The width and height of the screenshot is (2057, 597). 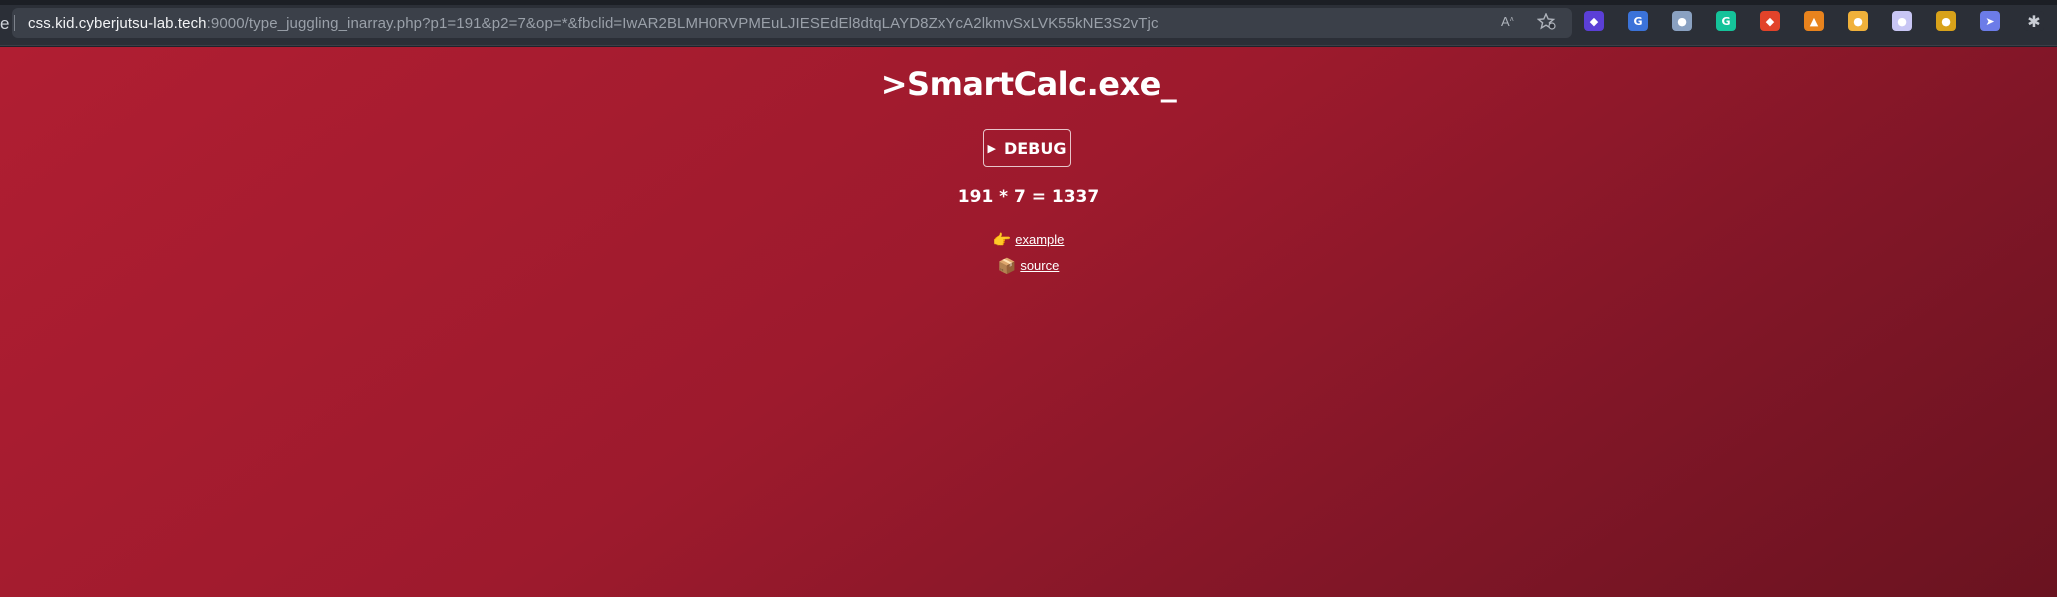 I want to click on source-link: source, so click(x=1039, y=266).